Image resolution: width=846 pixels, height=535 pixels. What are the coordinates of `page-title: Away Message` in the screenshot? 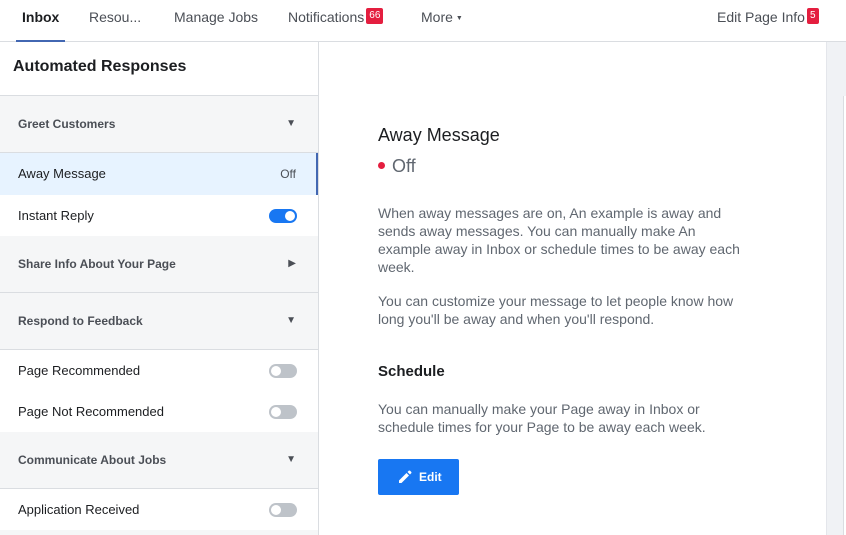 It's located at (439, 135).